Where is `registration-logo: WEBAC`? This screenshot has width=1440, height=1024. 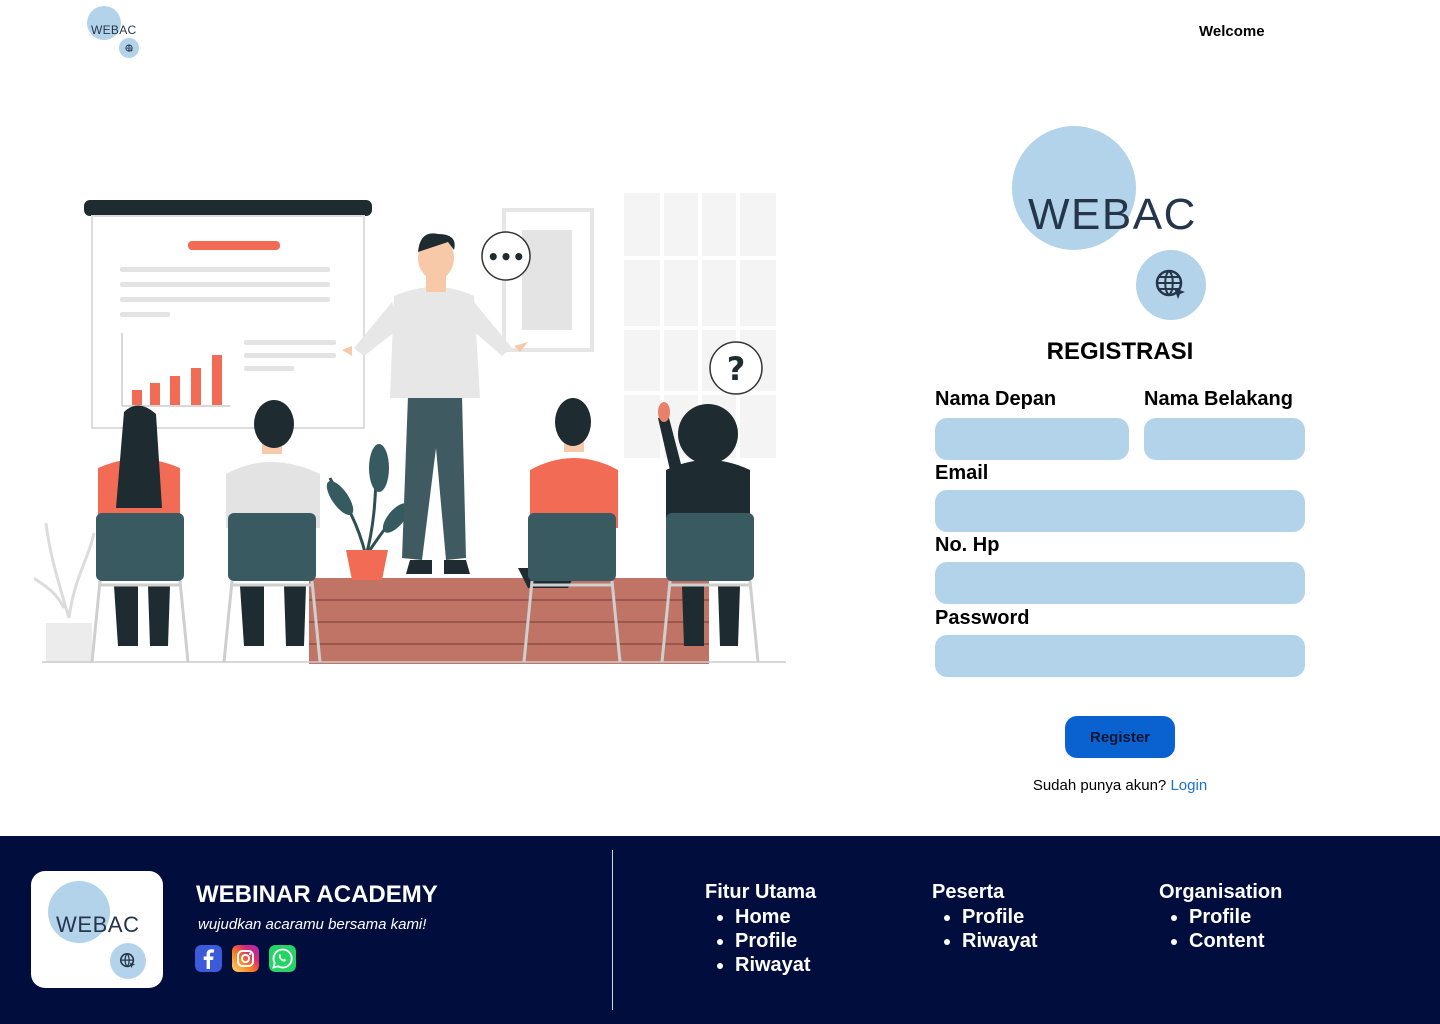
registration-logo: WEBAC is located at coordinates (1112, 226).